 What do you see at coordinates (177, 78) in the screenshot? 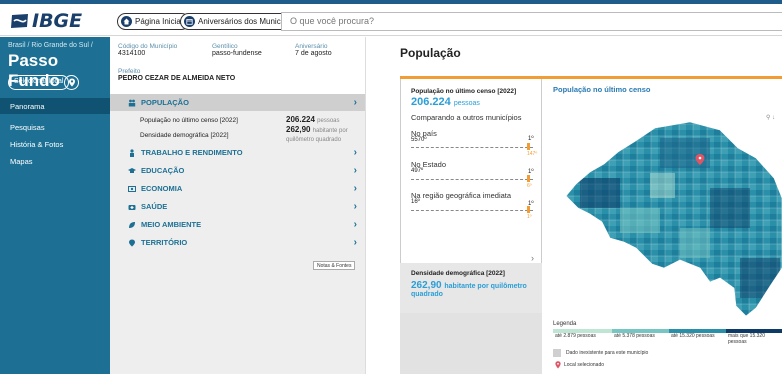
I see `mayor-value: PEDRO CEZAR DE ALMEIDA NETO` at bounding box center [177, 78].